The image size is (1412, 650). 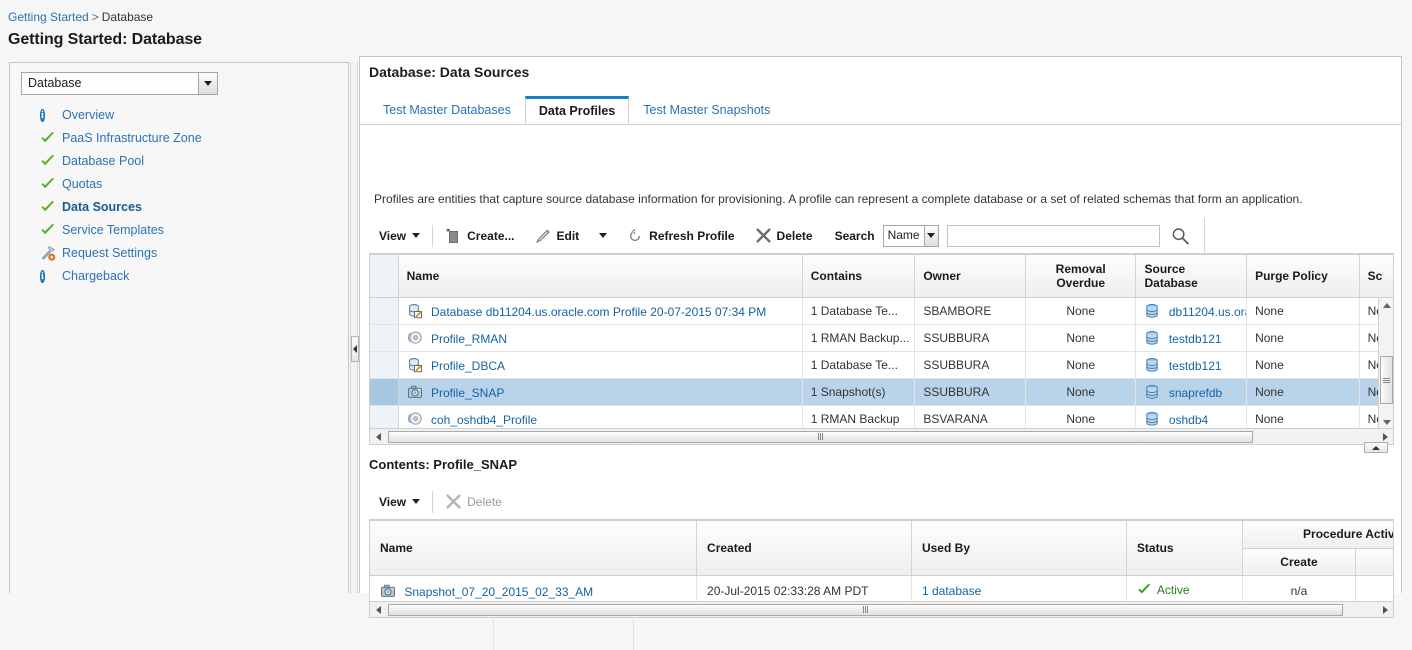 I want to click on refresh-profile-button: Refresh Profile, so click(x=680, y=236).